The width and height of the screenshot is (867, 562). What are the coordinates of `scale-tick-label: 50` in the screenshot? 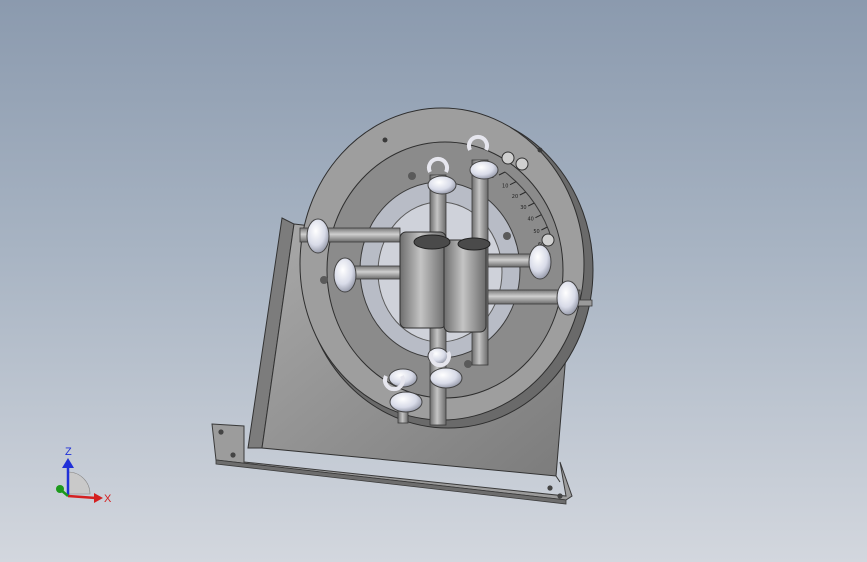 It's located at (536, 232).